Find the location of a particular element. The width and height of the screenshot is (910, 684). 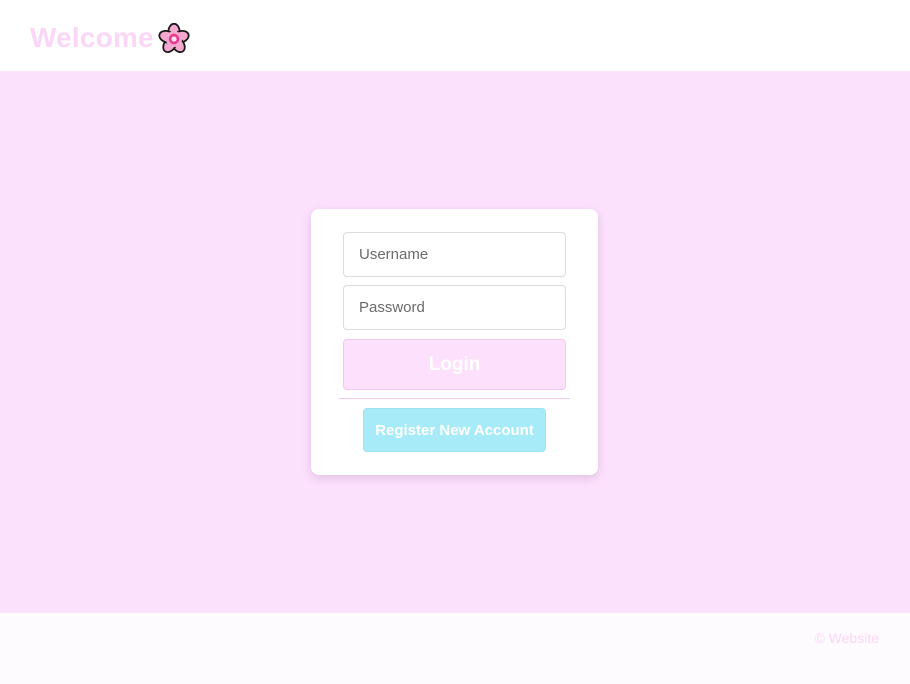

footer: © Website is located at coordinates (455, 648).